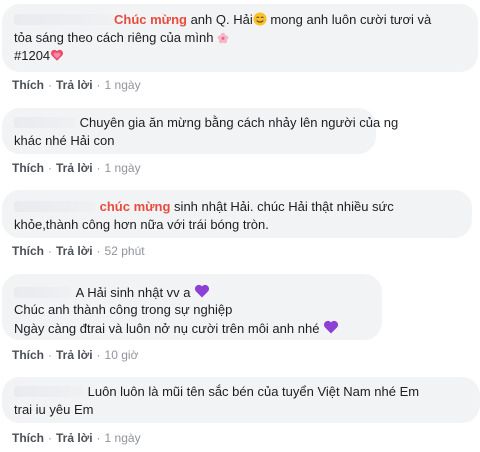  I want to click on comment-text: Chúc anh thành công trong sự nghiệp, so click(123, 309).